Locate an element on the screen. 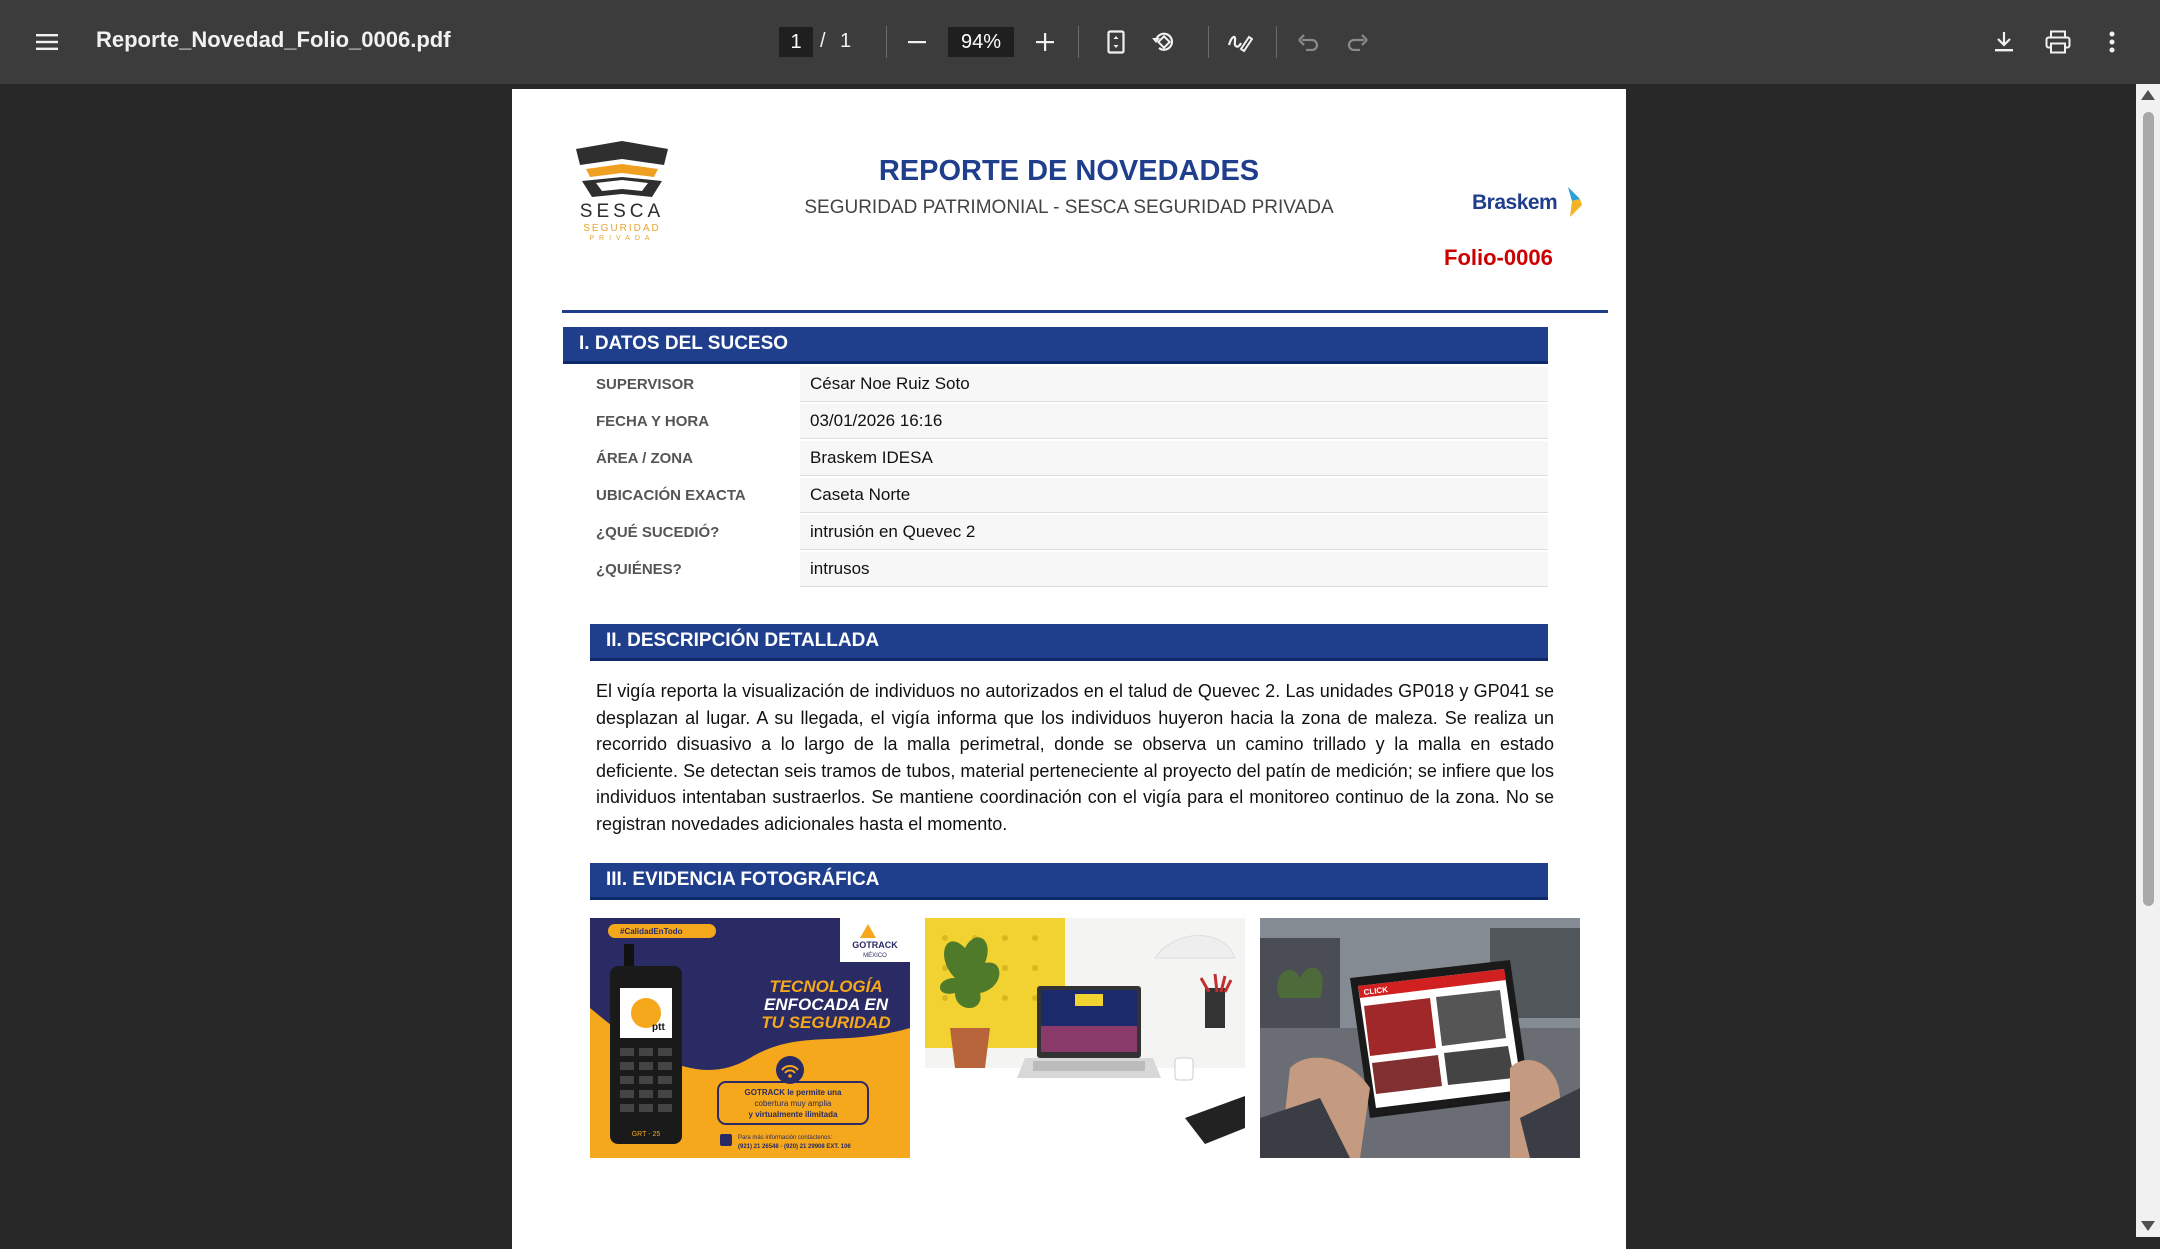 The image size is (2160, 1249). photo1-brand-sub: MÉXICO is located at coordinates (875, 955).